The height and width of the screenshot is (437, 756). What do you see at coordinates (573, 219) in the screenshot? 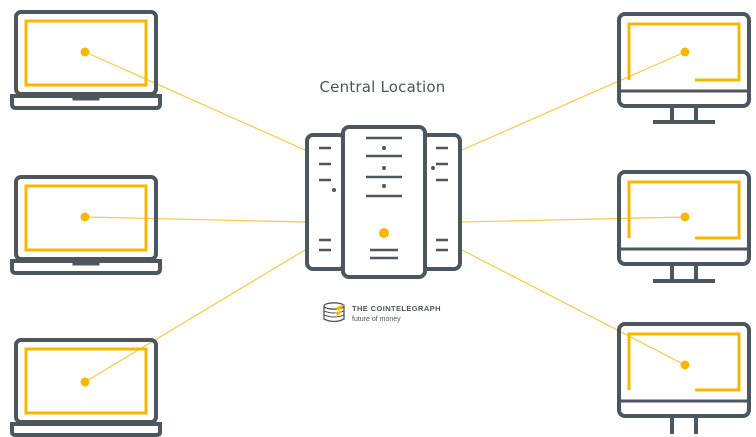
I see `connection-line-right-middle` at bounding box center [573, 219].